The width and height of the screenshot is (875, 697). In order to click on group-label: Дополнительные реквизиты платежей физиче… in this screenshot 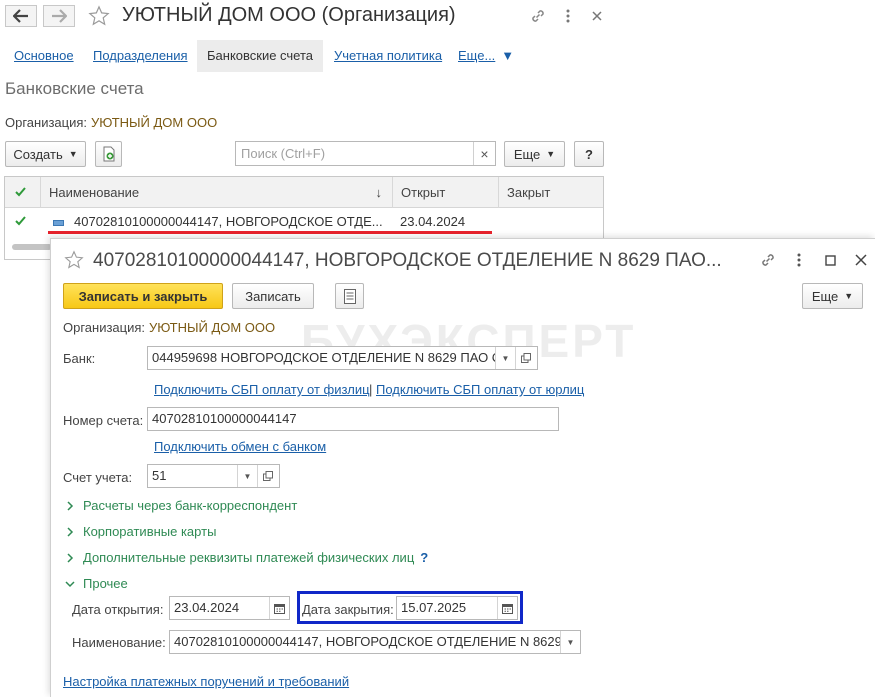, I will do `click(249, 557)`.